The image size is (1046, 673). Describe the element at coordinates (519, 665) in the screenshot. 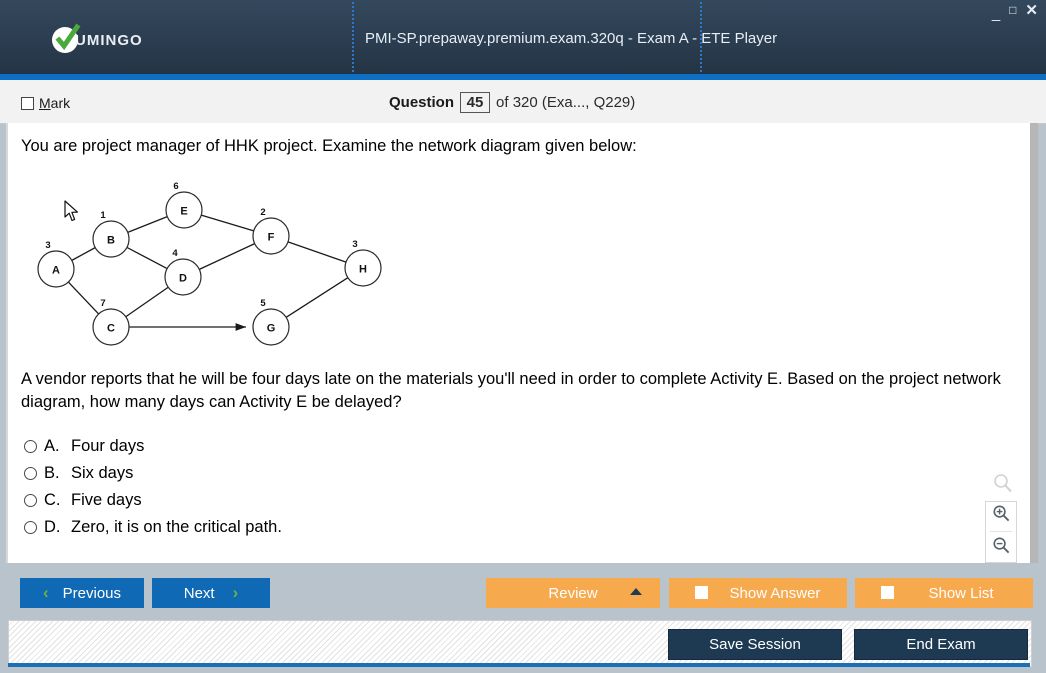

I see `footer-accent-line` at that location.